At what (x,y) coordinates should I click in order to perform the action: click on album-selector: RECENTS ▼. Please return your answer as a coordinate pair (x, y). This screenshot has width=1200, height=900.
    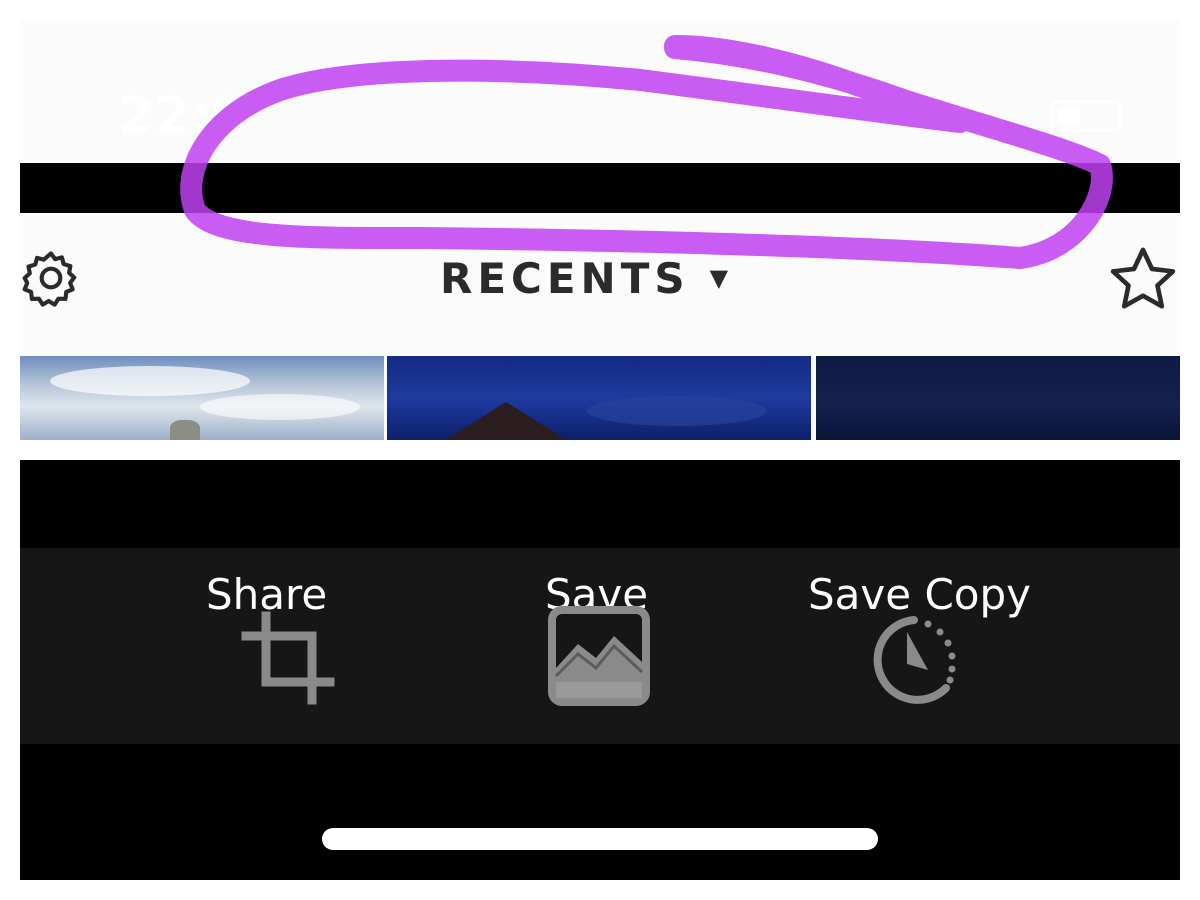
    Looking at the image, I should click on (584, 278).